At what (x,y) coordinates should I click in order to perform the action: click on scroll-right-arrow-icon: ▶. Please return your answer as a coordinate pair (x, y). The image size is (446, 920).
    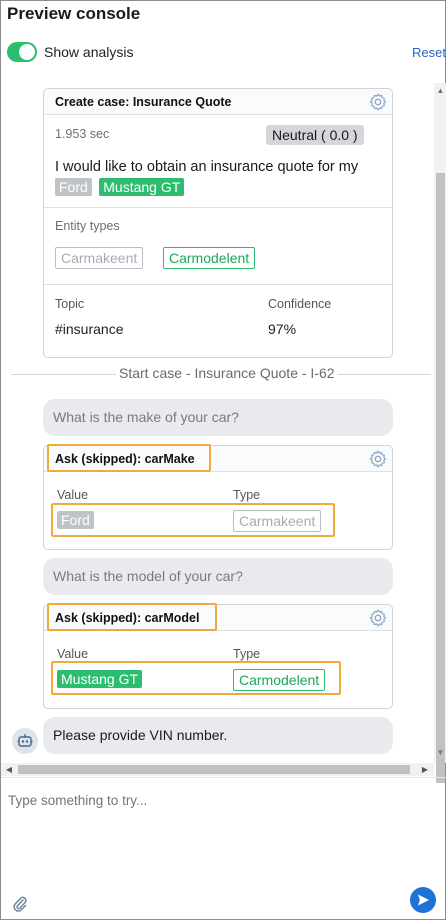
    Looking at the image, I should click on (425, 769).